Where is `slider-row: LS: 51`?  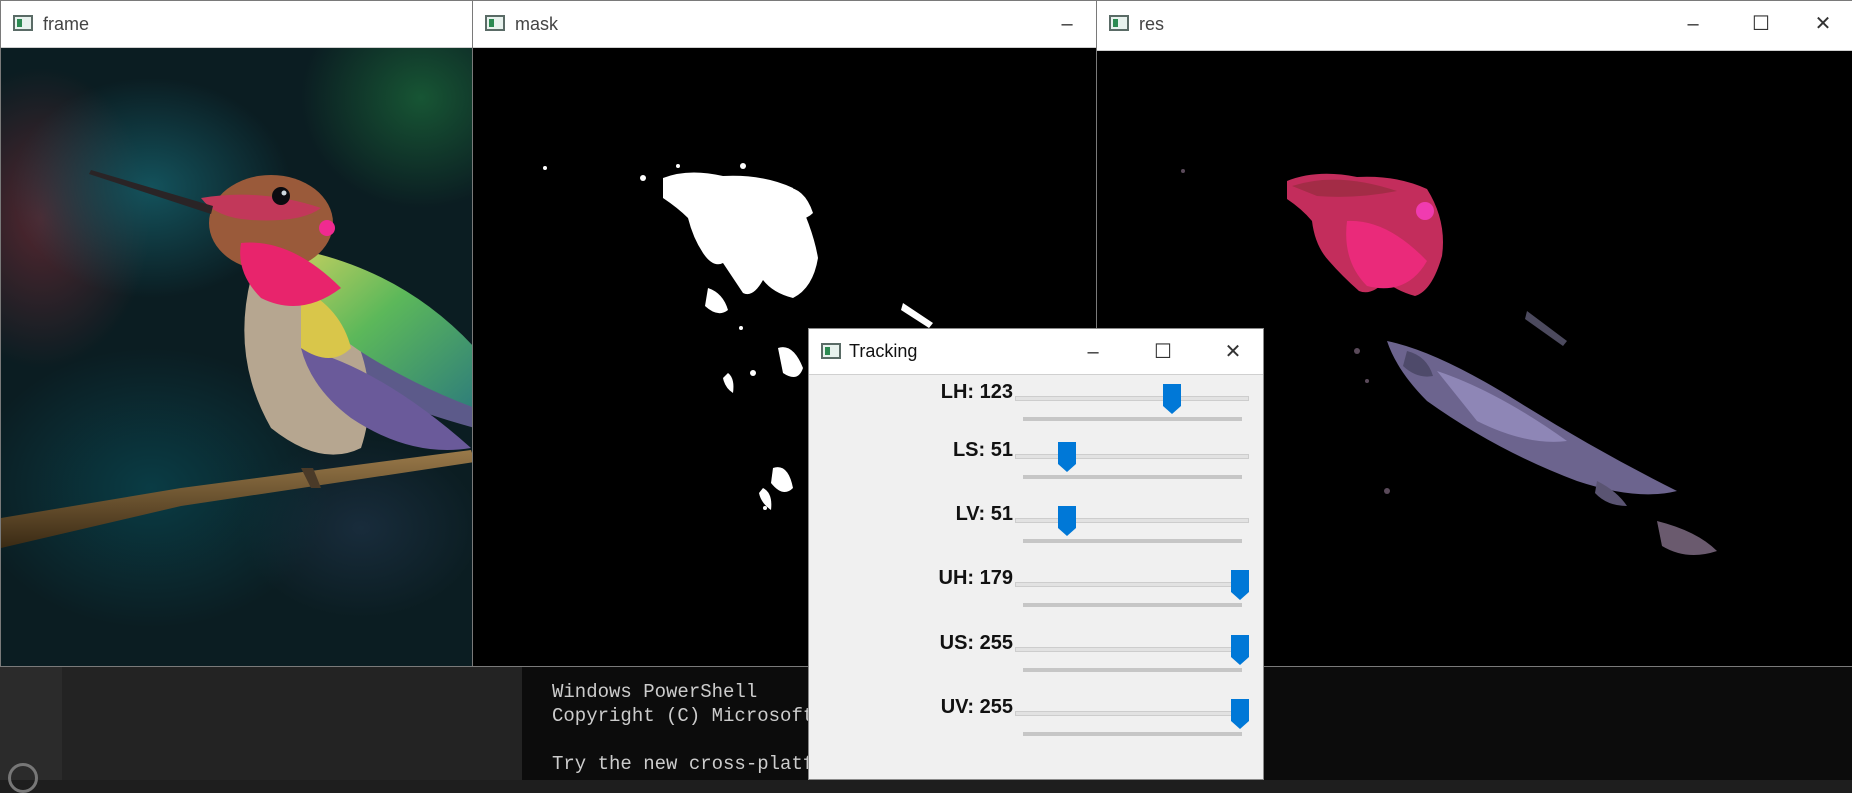
slider-row: LS: 51 is located at coordinates (1036, 469).